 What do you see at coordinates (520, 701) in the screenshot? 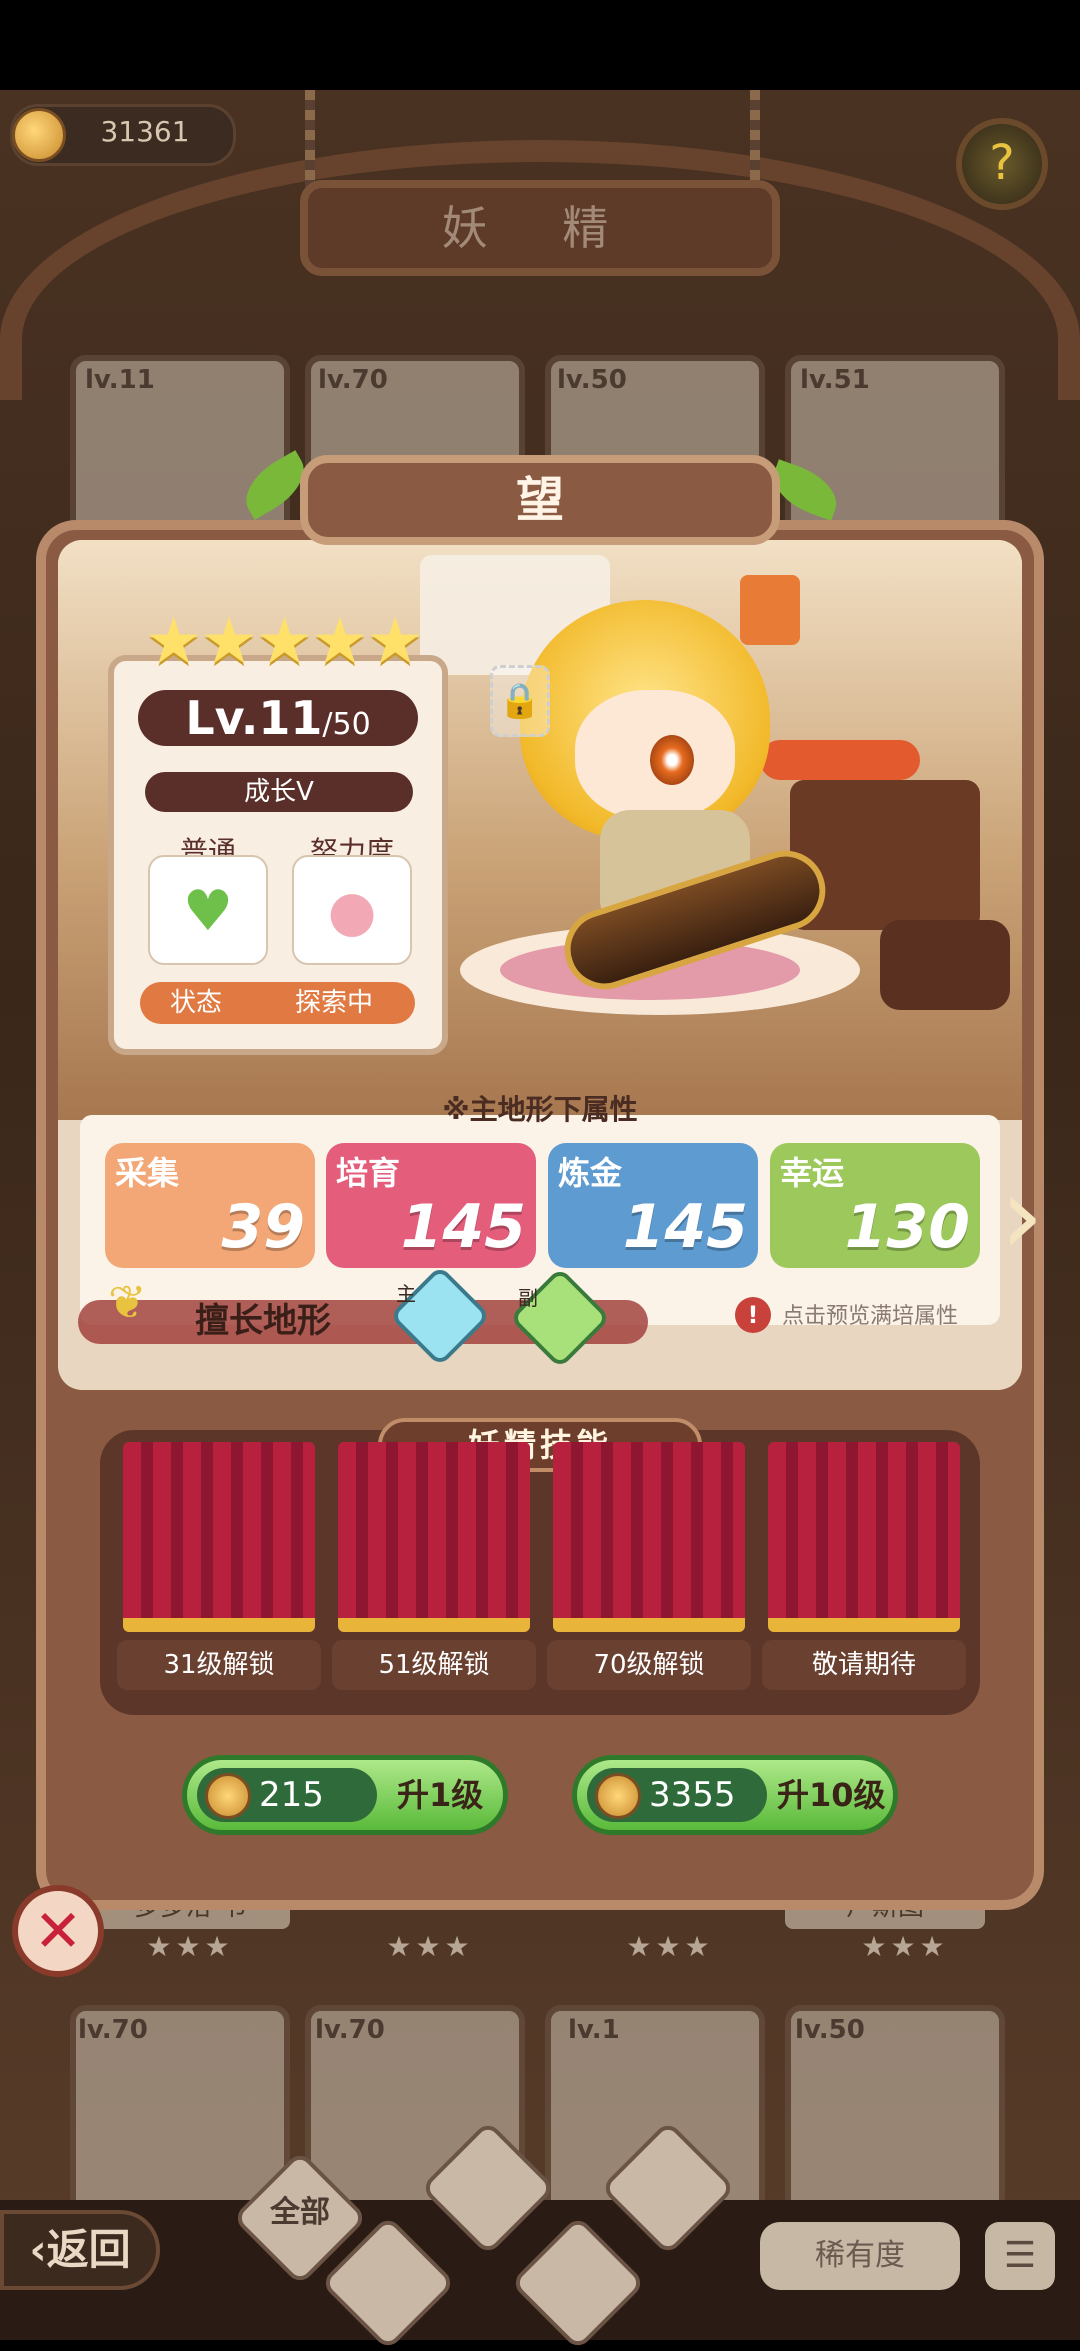
I see `lock-button: 🔒` at bounding box center [520, 701].